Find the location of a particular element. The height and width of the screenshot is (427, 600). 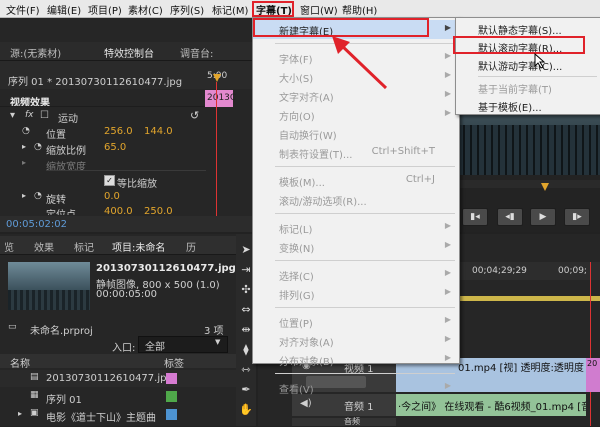

tab-history: 历 is located at coordinates (191, 246).